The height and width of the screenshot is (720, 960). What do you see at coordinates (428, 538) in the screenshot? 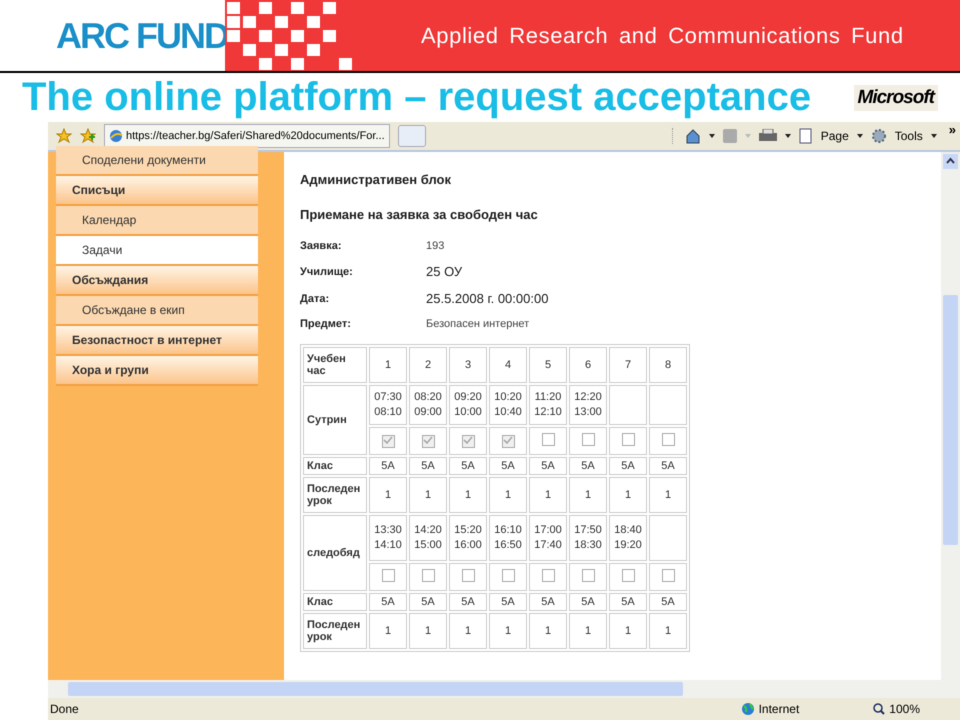
I see `table-cell: 14:20 15:00` at bounding box center [428, 538].